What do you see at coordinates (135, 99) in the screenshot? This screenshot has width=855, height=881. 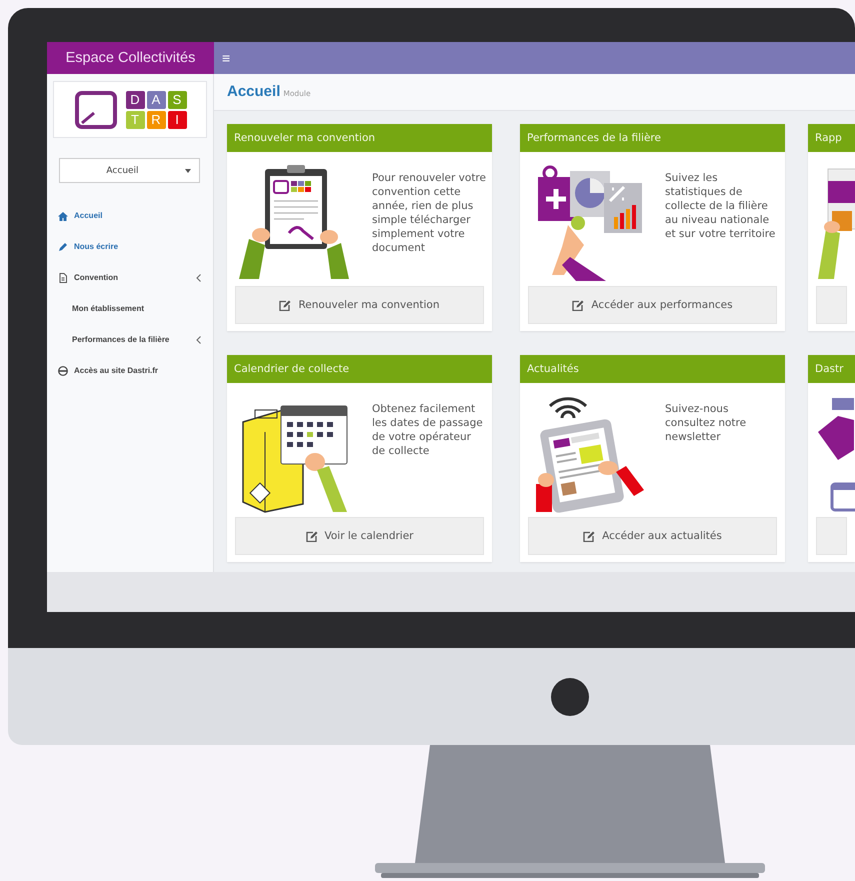 I see `logo-letter: D` at bounding box center [135, 99].